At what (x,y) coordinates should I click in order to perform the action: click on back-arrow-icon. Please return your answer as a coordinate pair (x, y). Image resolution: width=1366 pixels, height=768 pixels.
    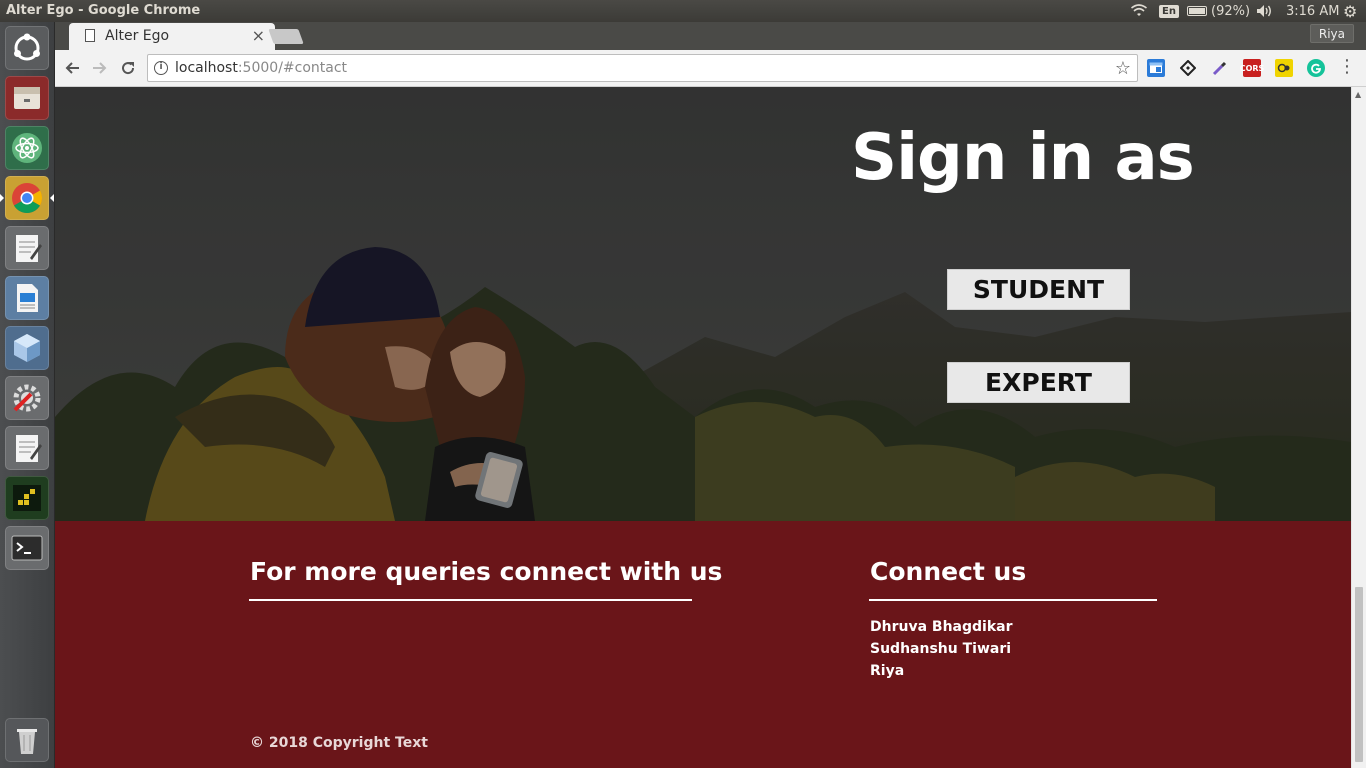
    Looking at the image, I should click on (72, 68).